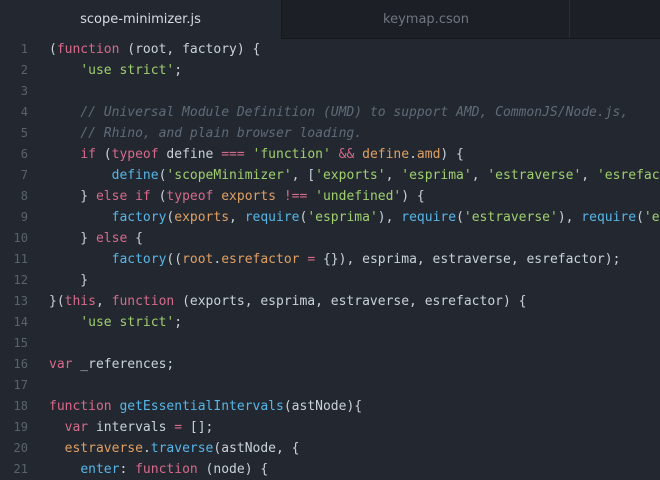 The image size is (660, 480). Describe the element at coordinates (198, 427) in the screenshot. I see `code-token: [];` at that location.